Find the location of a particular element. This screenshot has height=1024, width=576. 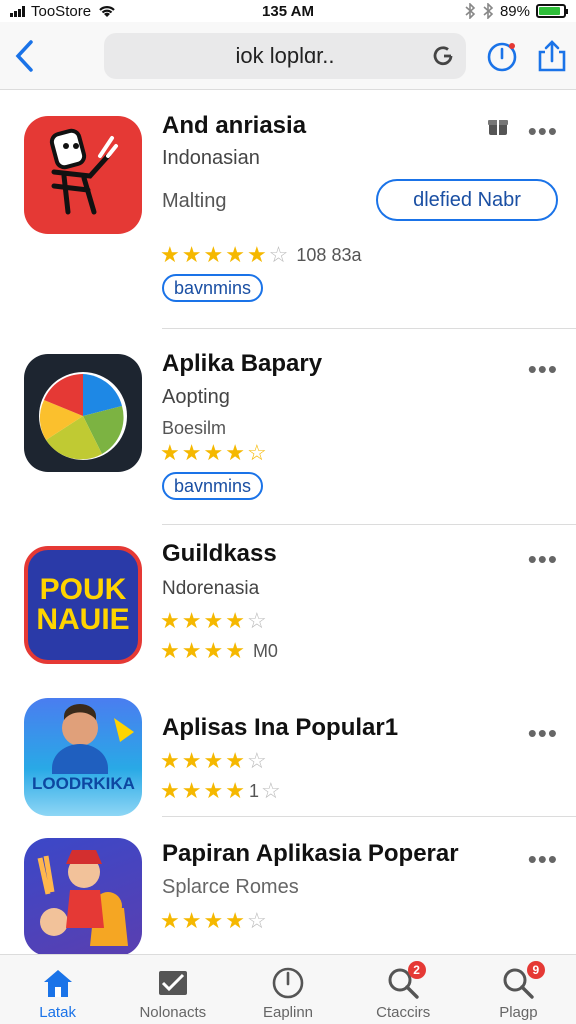

app-category: Malting is located at coordinates (194, 201).